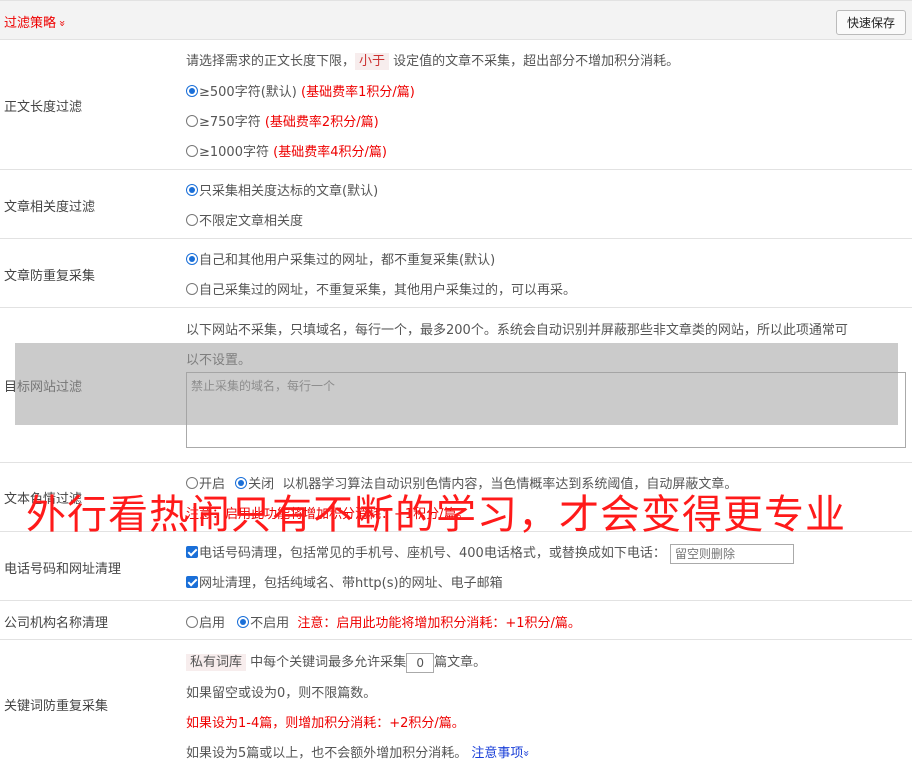  What do you see at coordinates (56, 706) in the screenshot?
I see `keyword-dup-label: 关键词防重复采集` at bounding box center [56, 706].